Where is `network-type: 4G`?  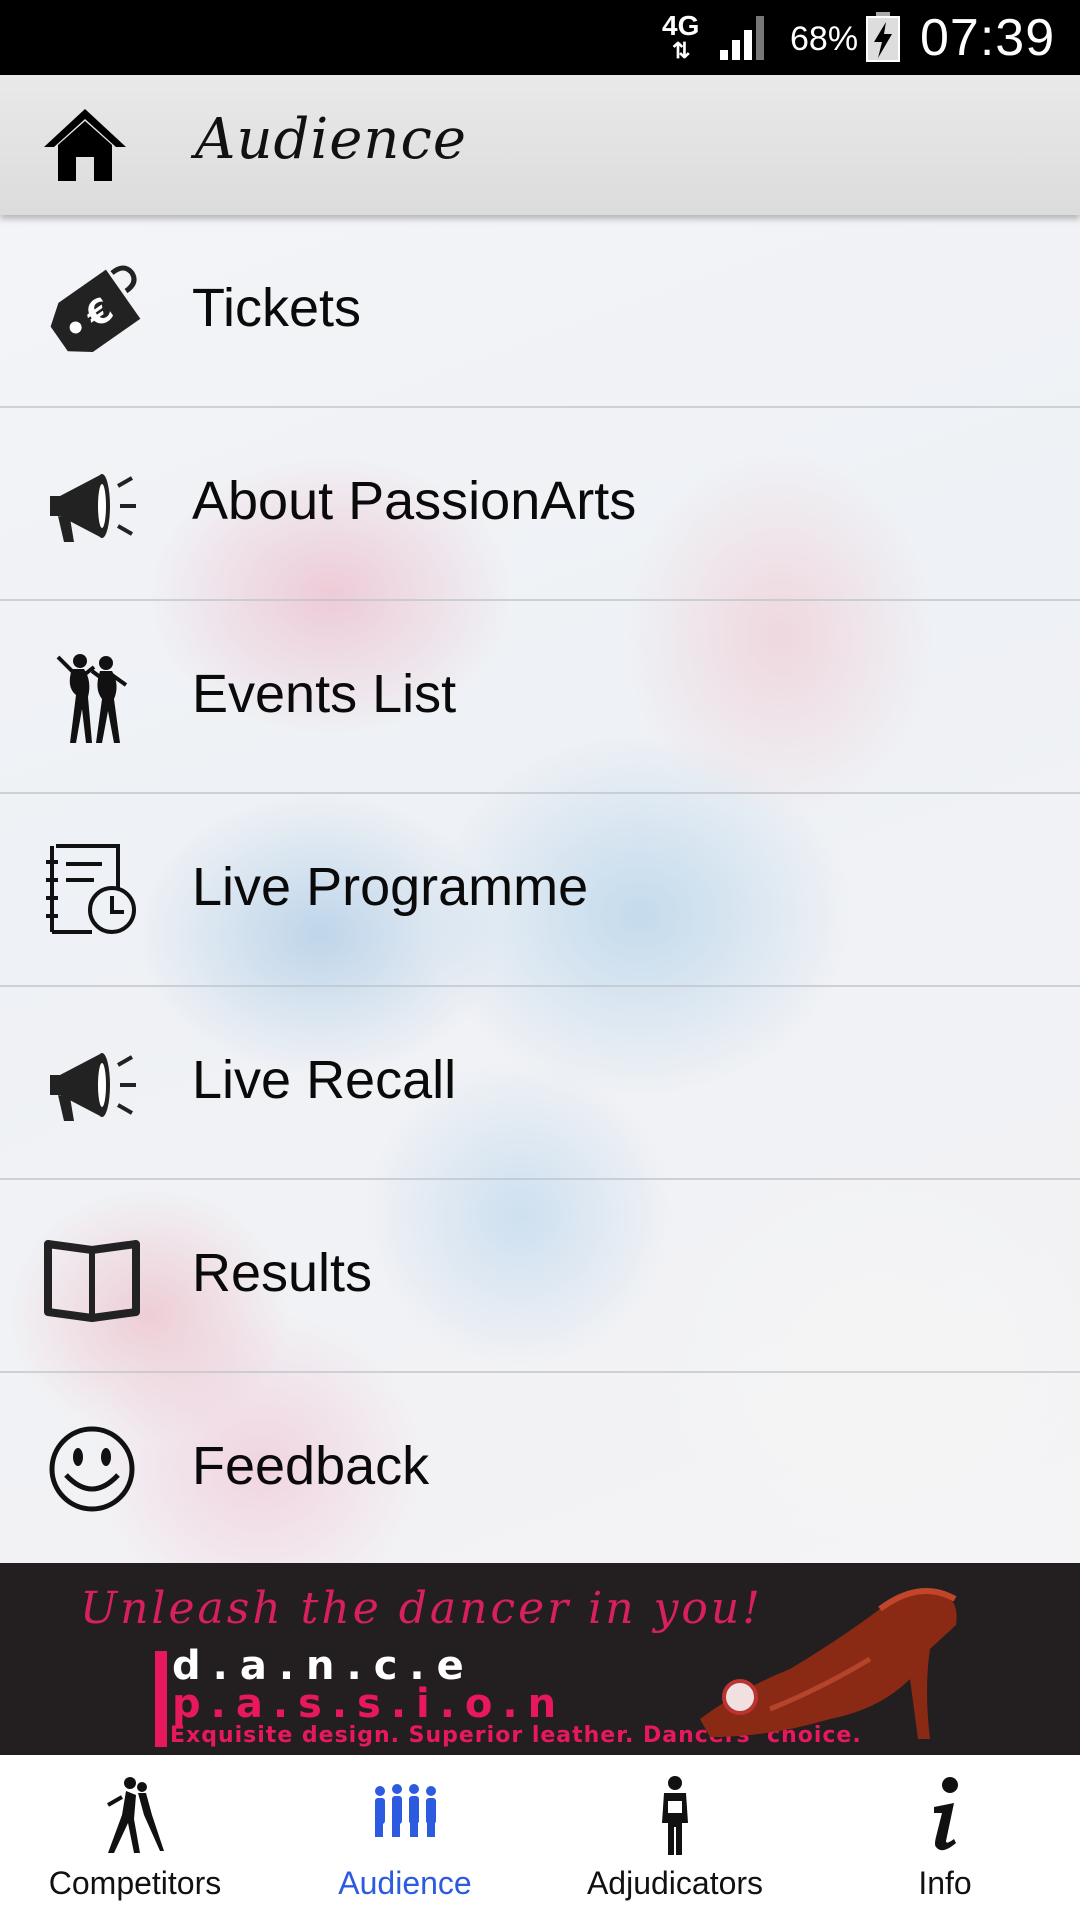 network-type: 4G is located at coordinates (681, 25).